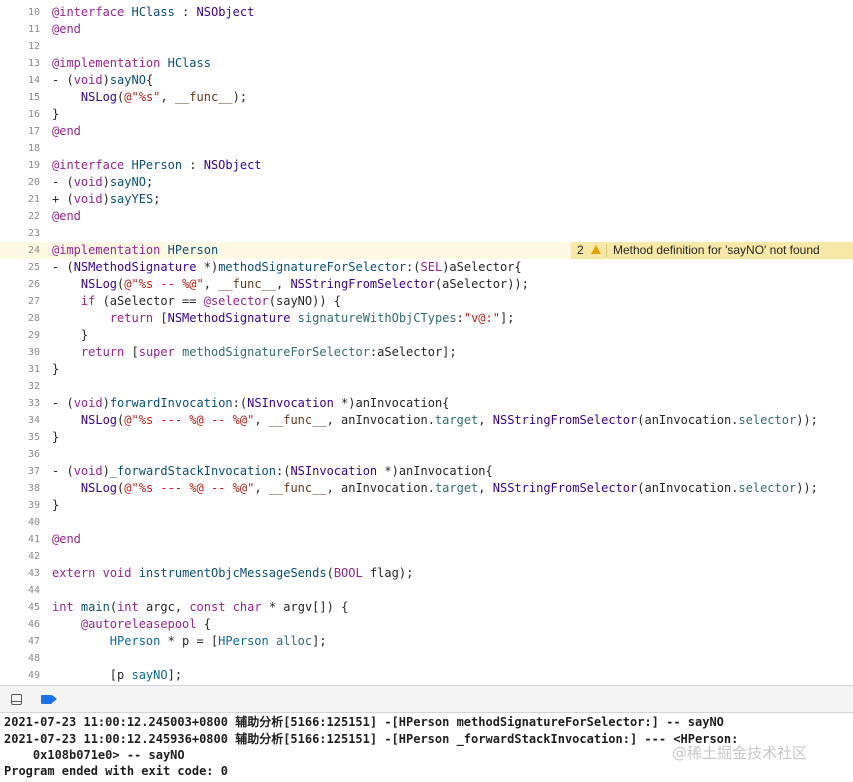 This screenshot has width=853, height=782. Describe the element at coordinates (106, 471) in the screenshot. I see `code-token: )` at that location.